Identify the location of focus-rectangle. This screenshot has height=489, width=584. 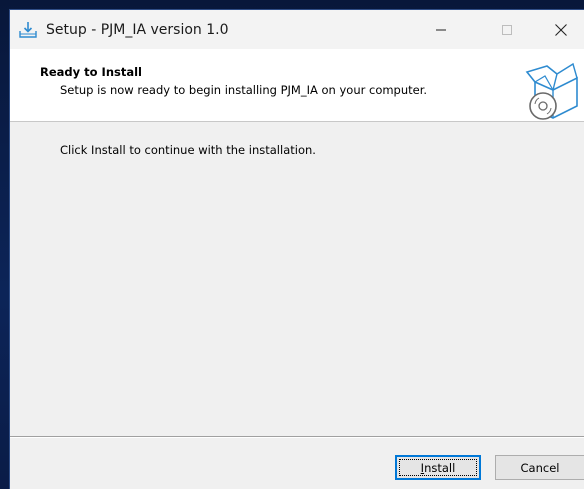
(438, 467).